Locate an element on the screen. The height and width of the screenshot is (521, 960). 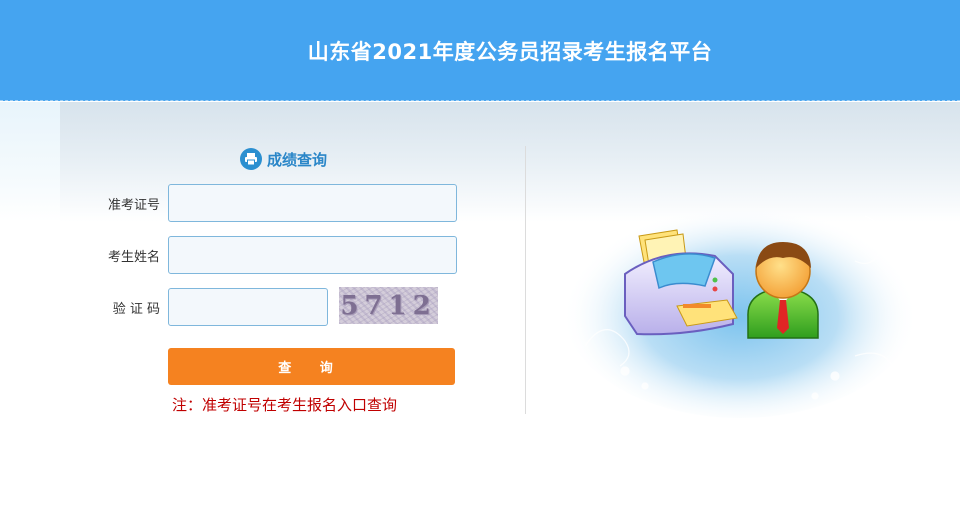
captcha-label: 验 证 码 is located at coordinates (136, 309).